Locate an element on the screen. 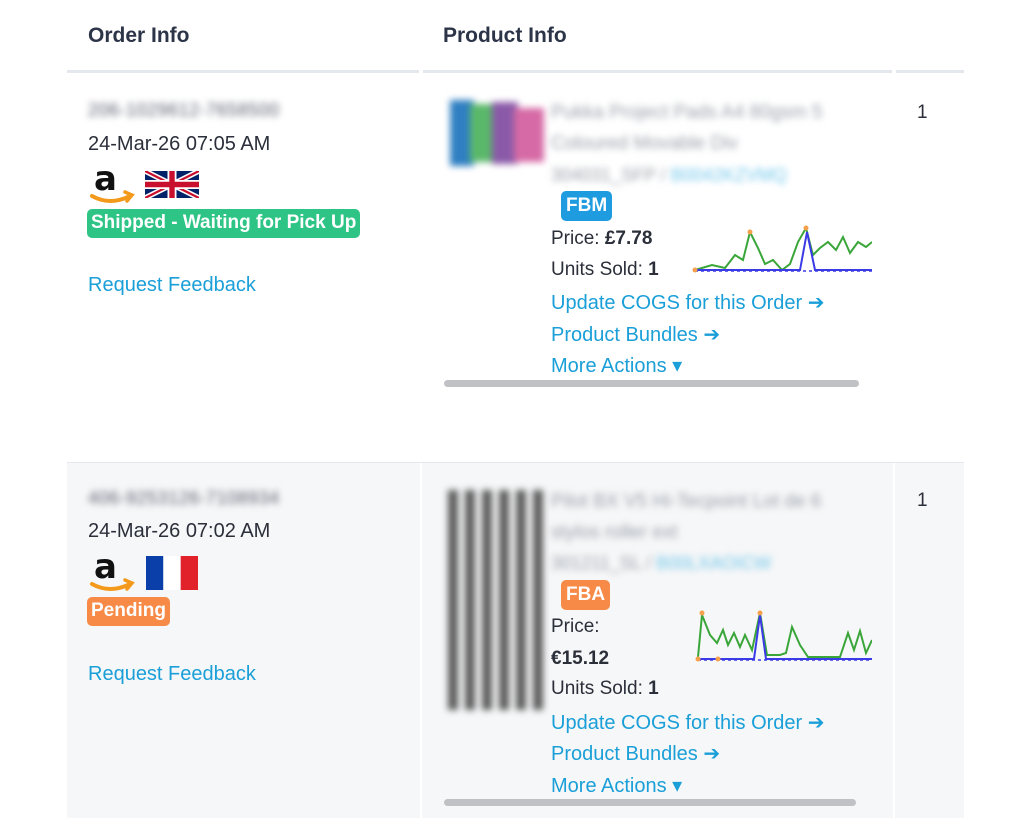  row-divider is located at coordinates (515, 462).